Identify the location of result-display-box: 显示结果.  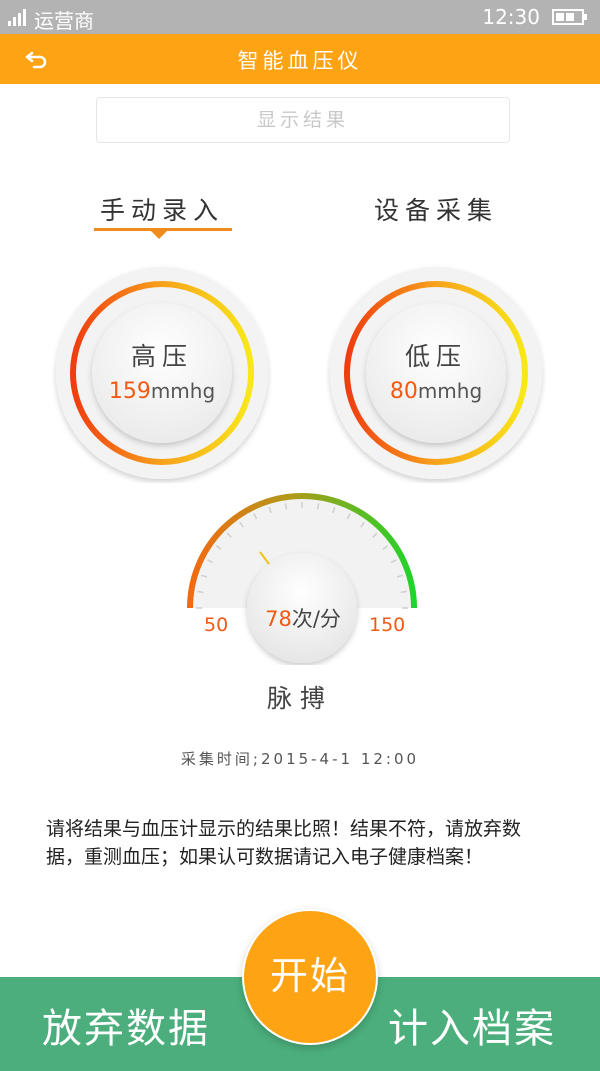
(303, 120).